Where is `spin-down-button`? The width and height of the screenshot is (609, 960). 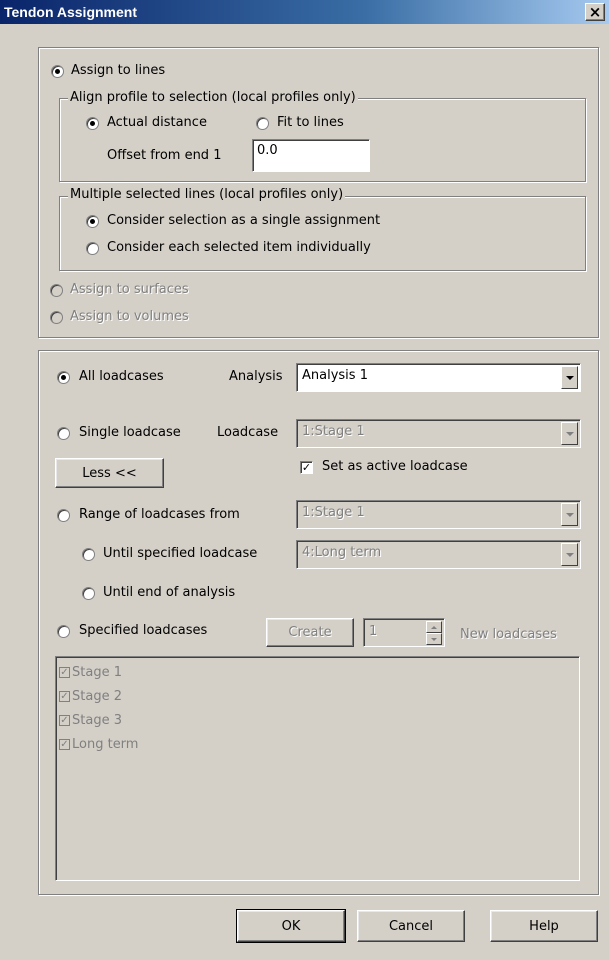 spin-down-button is located at coordinates (434, 639).